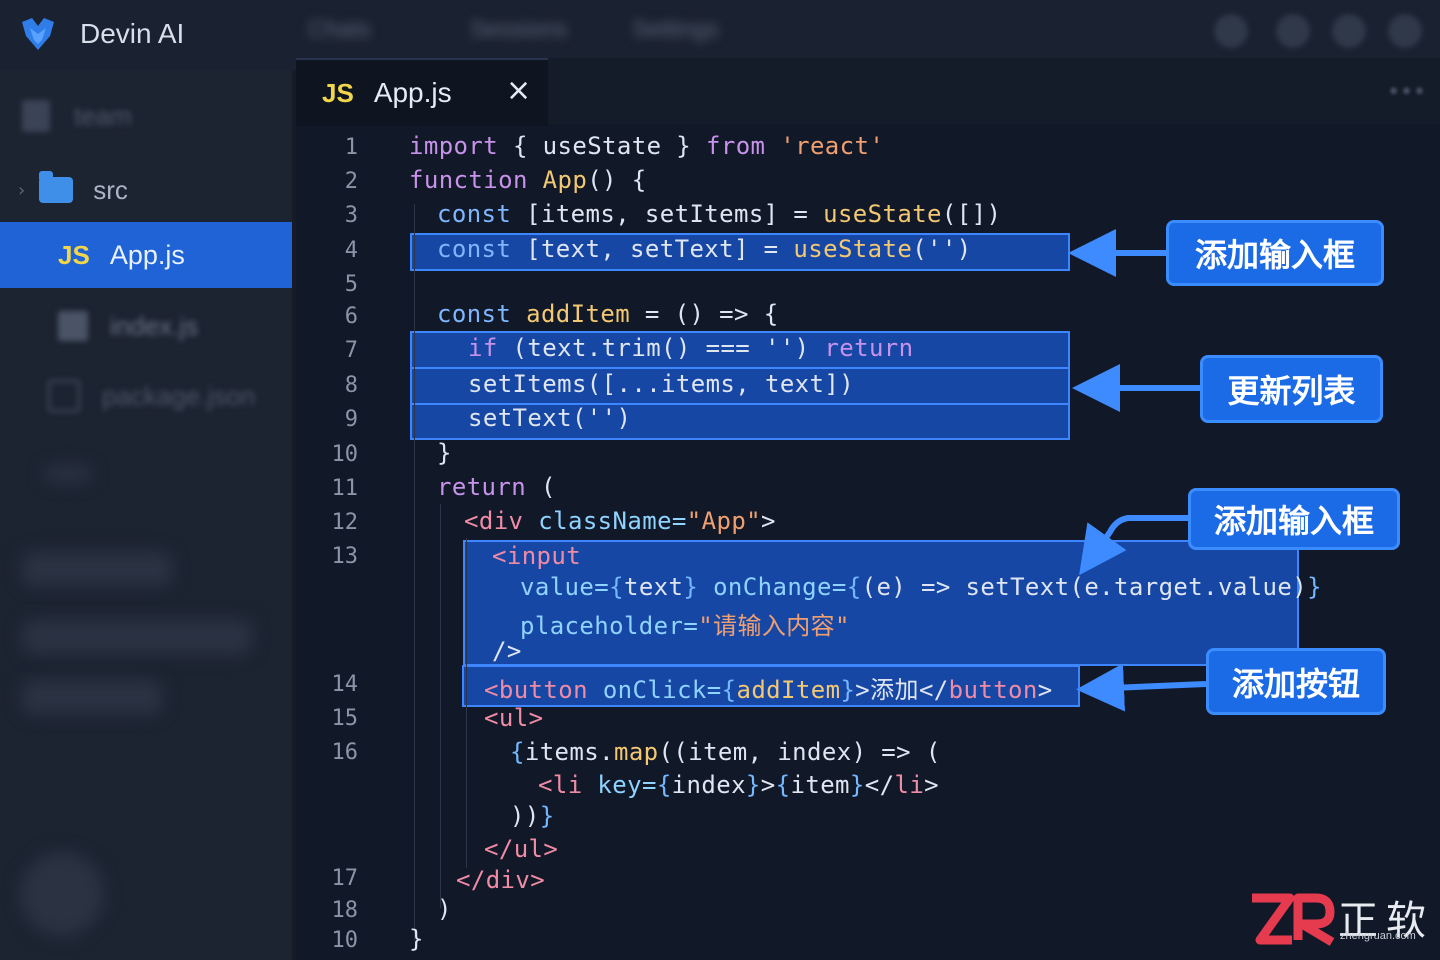 Image resolution: width=1440 pixels, height=960 pixels. I want to click on code-line-3: const [items, setItems] = useState([]), so click(719, 214).